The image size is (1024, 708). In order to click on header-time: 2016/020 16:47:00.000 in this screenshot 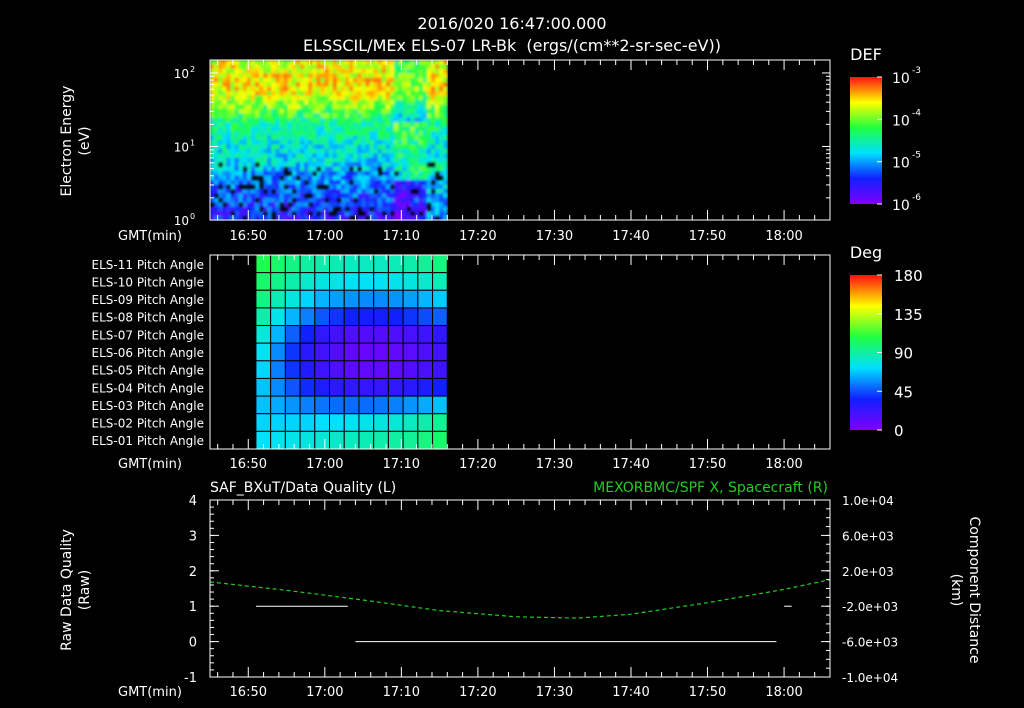, I will do `click(511, 23)`.